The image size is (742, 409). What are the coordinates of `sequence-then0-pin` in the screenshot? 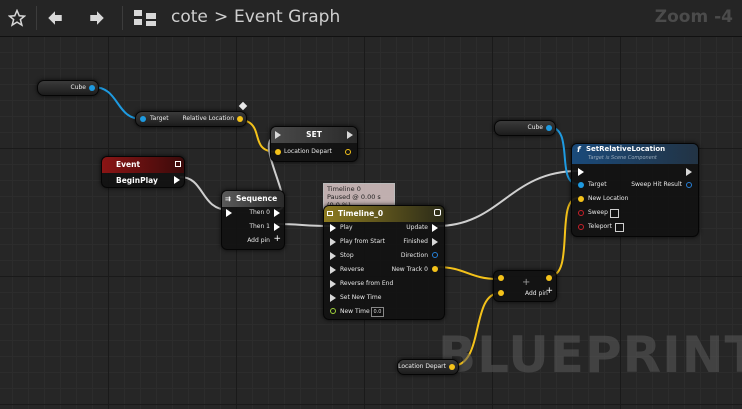 It's located at (277, 213).